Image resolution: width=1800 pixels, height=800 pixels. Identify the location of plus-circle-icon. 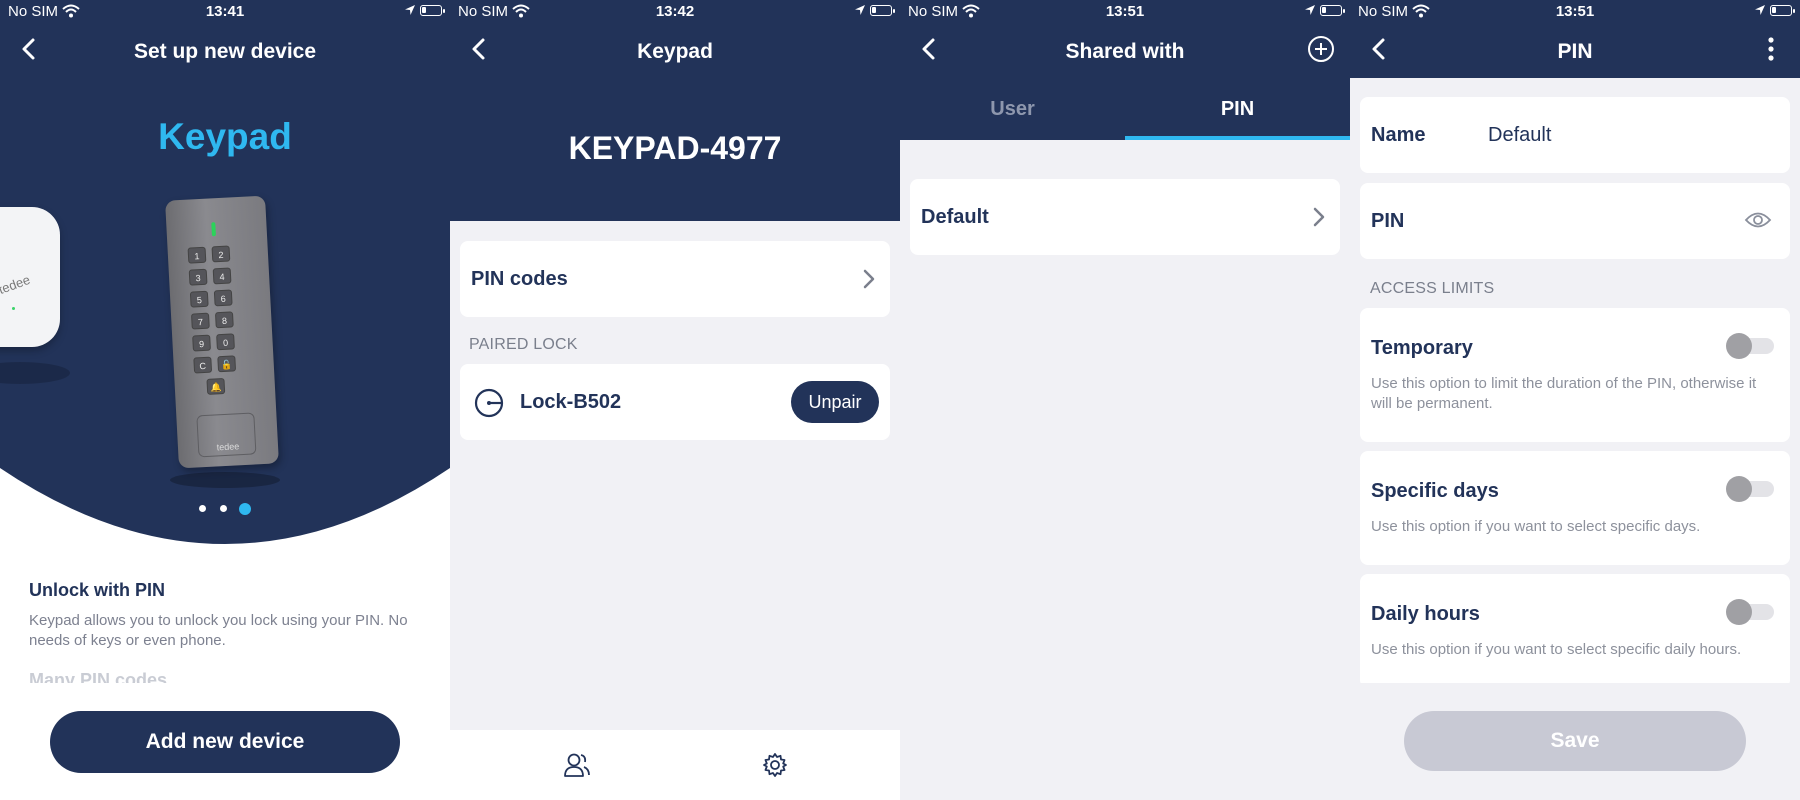
(1321, 49).